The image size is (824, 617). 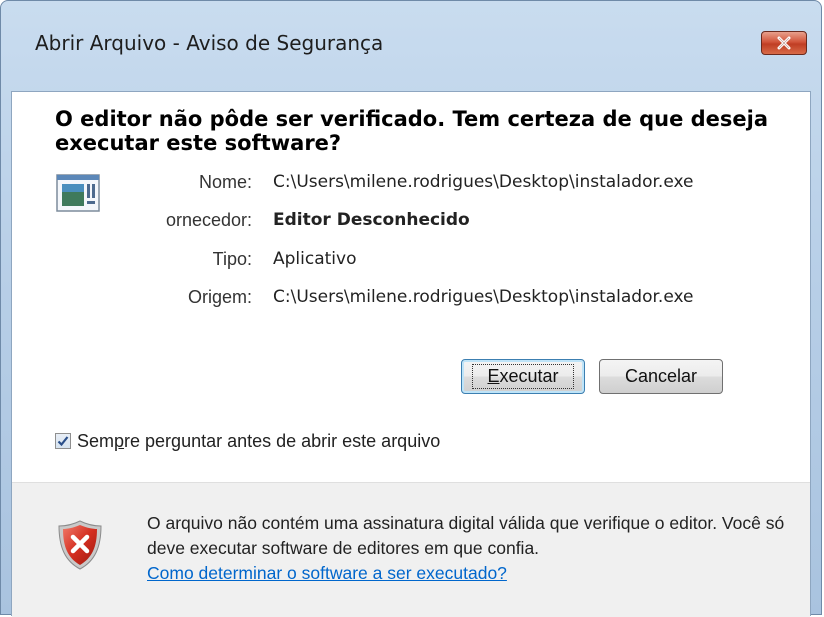 I want to click on close-button, so click(x=784, y=43).